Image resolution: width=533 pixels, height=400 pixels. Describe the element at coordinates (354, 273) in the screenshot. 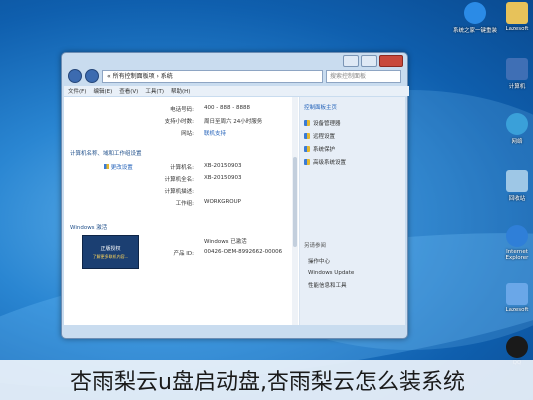

I see `windows-update-link: Windows Update` at that location.